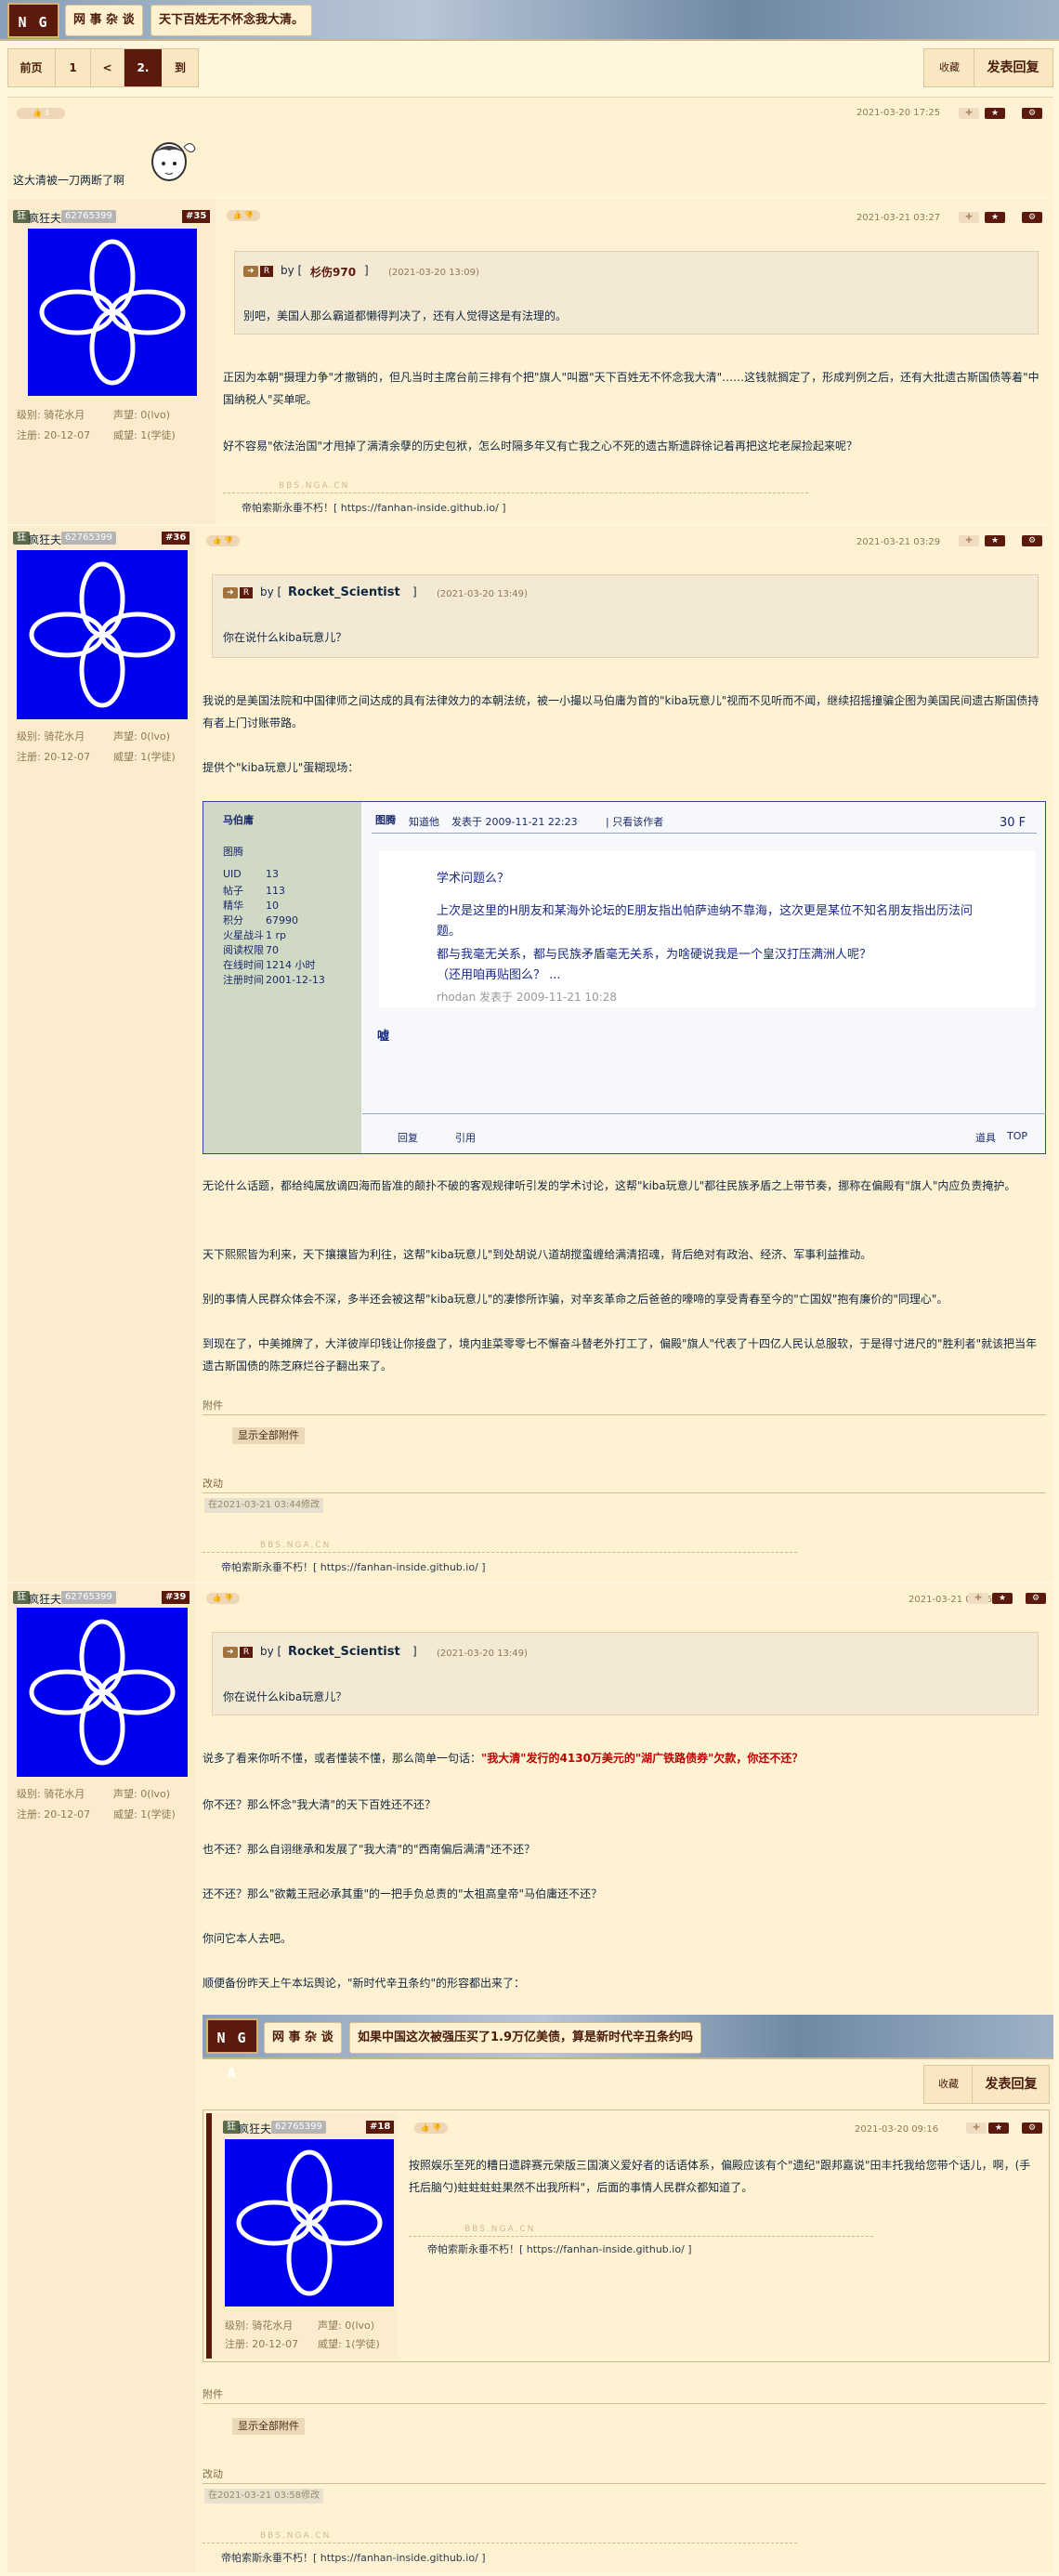 This screenshot has height=2576, width=1059. What do you see at coordinates (107, 67) in the screenshot?
I see `pager-prev-button: <` at bounding box center [107, 67].